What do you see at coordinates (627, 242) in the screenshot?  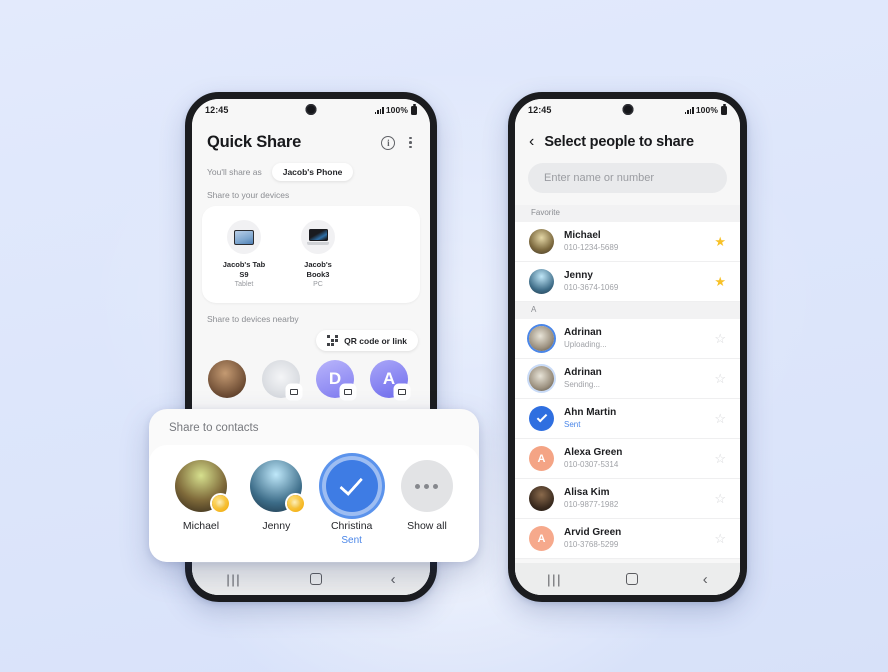 I see `list-item: Michael 010-1234-5689 ★` at bounding box center [627, 242].